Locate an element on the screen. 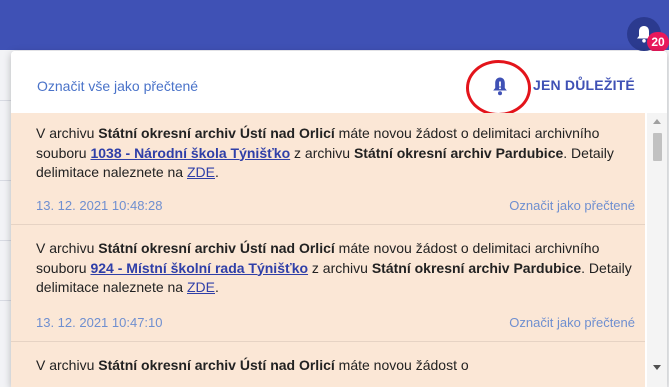 The width and height of the screenshot is (669, 387). fond-link: 924 - Místní školní rada Týnišťko is located at coordinates (199, 268).